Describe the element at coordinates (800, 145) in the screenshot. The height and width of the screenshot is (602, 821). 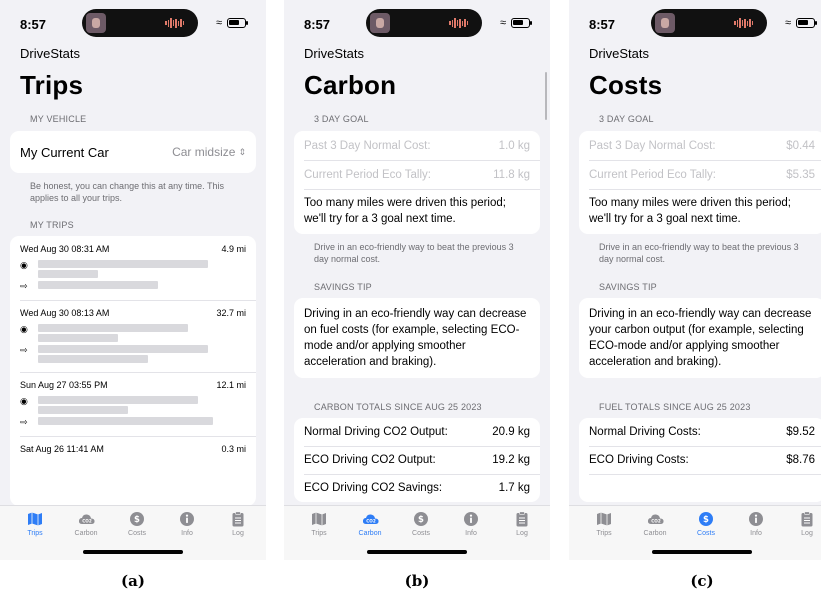
I see `goal-row-value: $0.44` at that location.